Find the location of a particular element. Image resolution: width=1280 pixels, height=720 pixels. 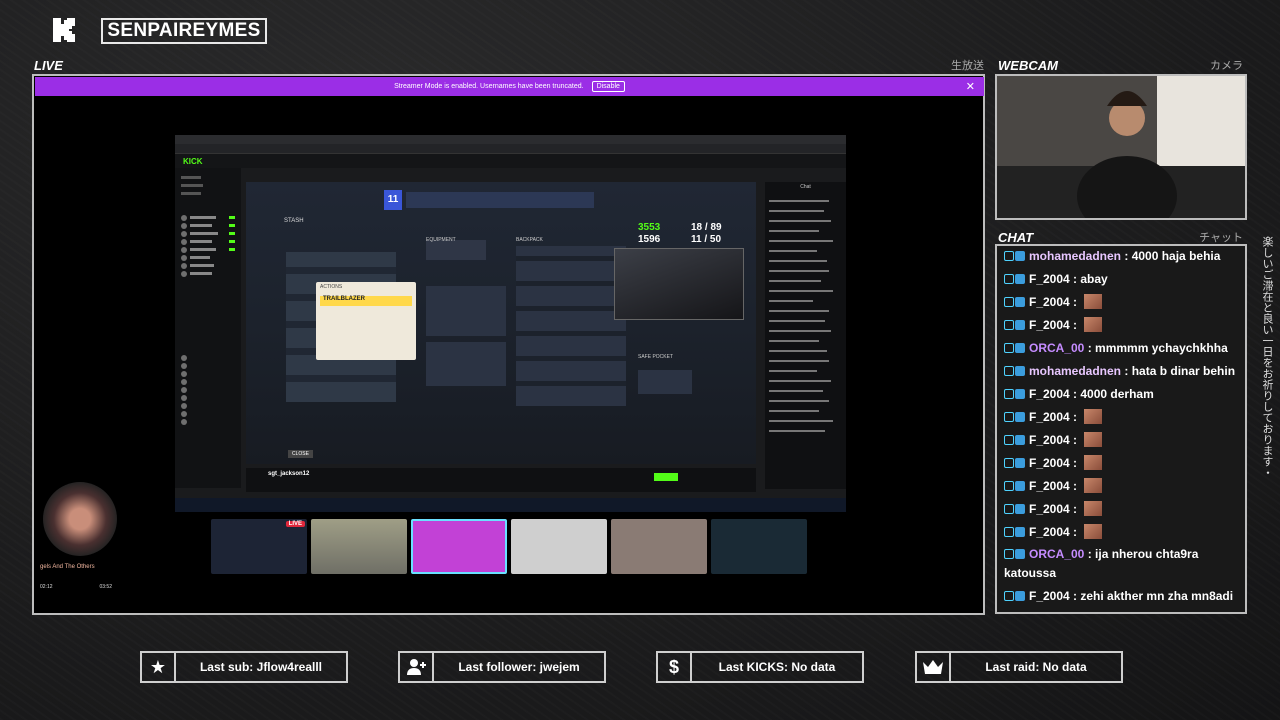

close-icon: ✕ is located at coordinates (970, 86).